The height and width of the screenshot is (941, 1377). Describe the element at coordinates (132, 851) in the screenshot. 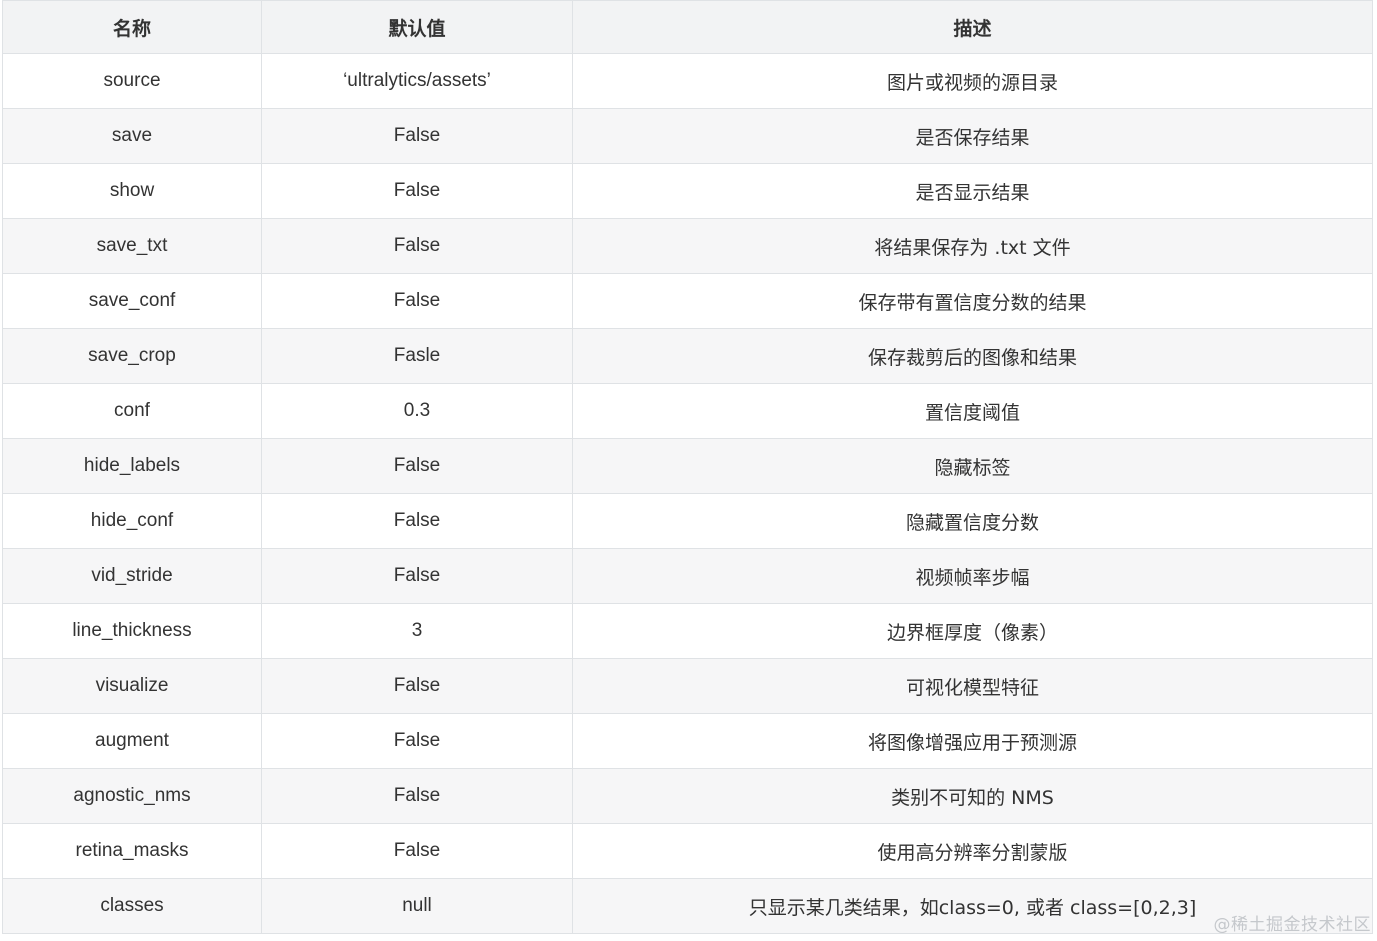

I see `param-name: retina_masks` at that location.